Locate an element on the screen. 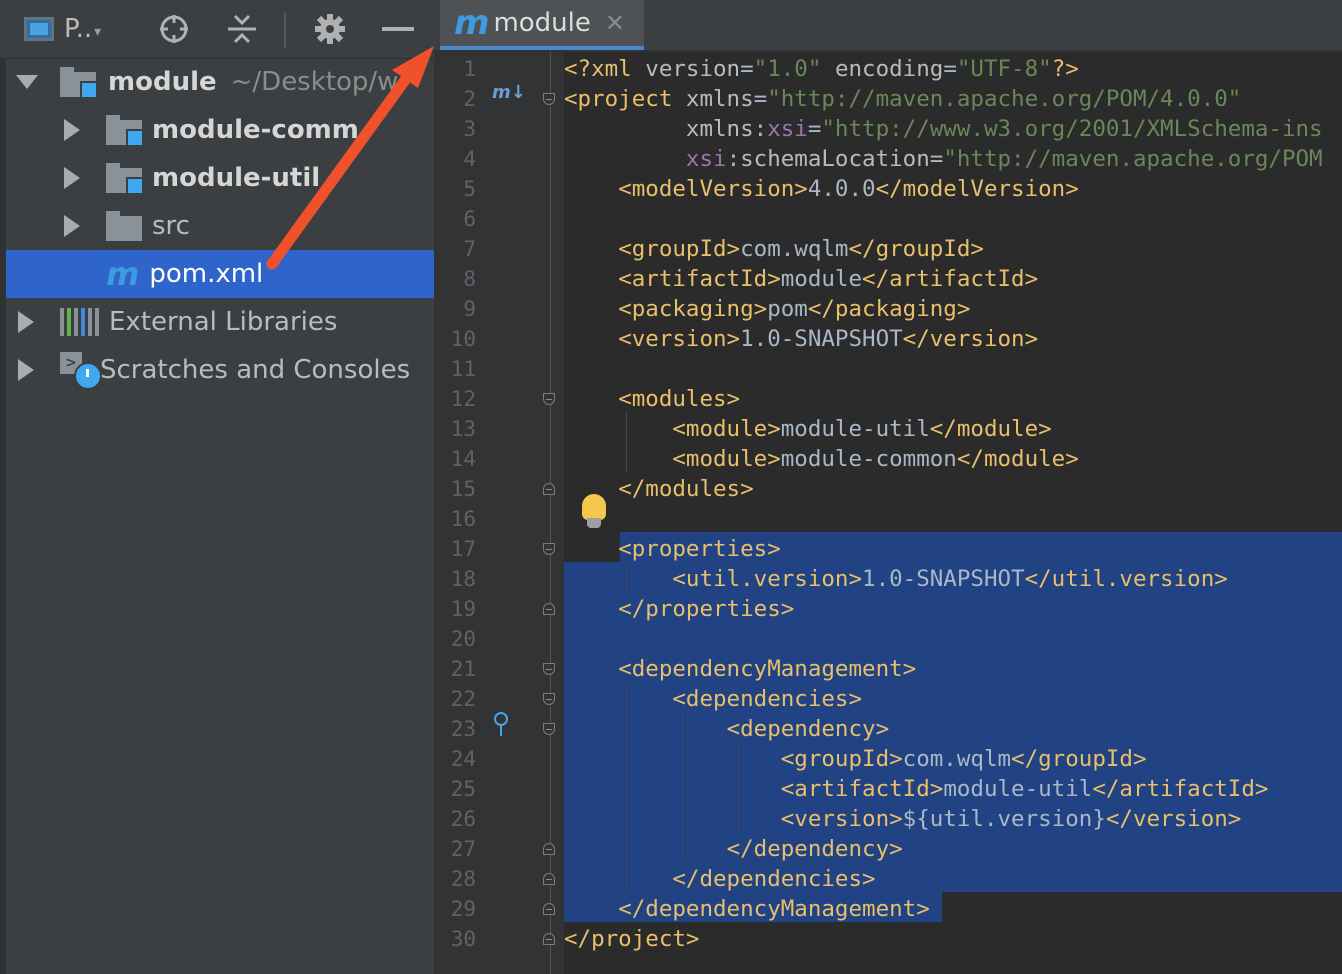 The height and width of the screenshot is (974, 1342). code-token: com.wqlm is located at coordinates (957, 759).